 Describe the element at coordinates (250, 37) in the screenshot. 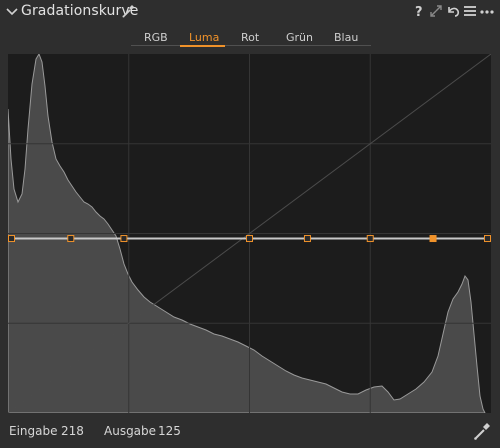

I see `tab-rot: Rot` at that location.